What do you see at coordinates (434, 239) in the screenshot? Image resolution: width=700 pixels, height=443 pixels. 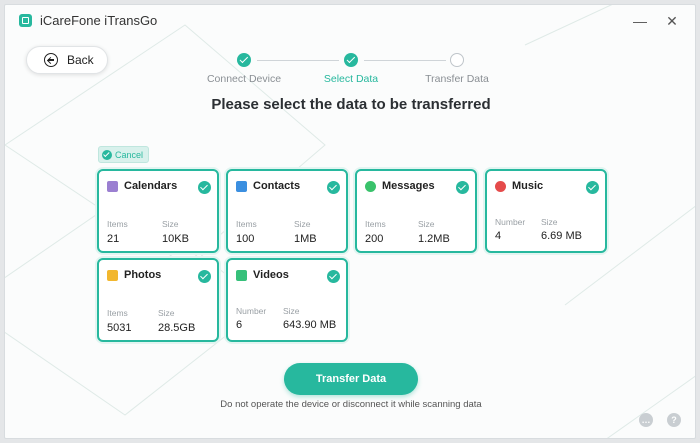 I see `stat2-value: 1.2MB` at bounding box center [434, 239].